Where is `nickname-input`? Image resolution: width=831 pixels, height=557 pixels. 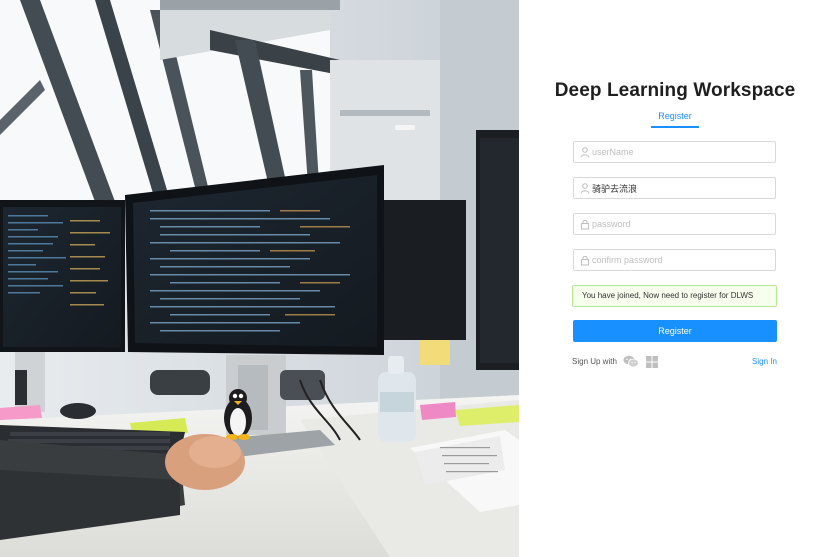
nickname-input is located at coordinates (682, 188).